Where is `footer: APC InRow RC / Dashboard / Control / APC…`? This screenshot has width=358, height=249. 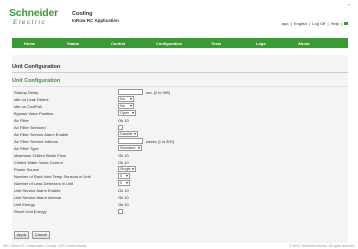
footer: APC InRow RC / Dashboard / Control / APC… is located at coordinates (179, 246).